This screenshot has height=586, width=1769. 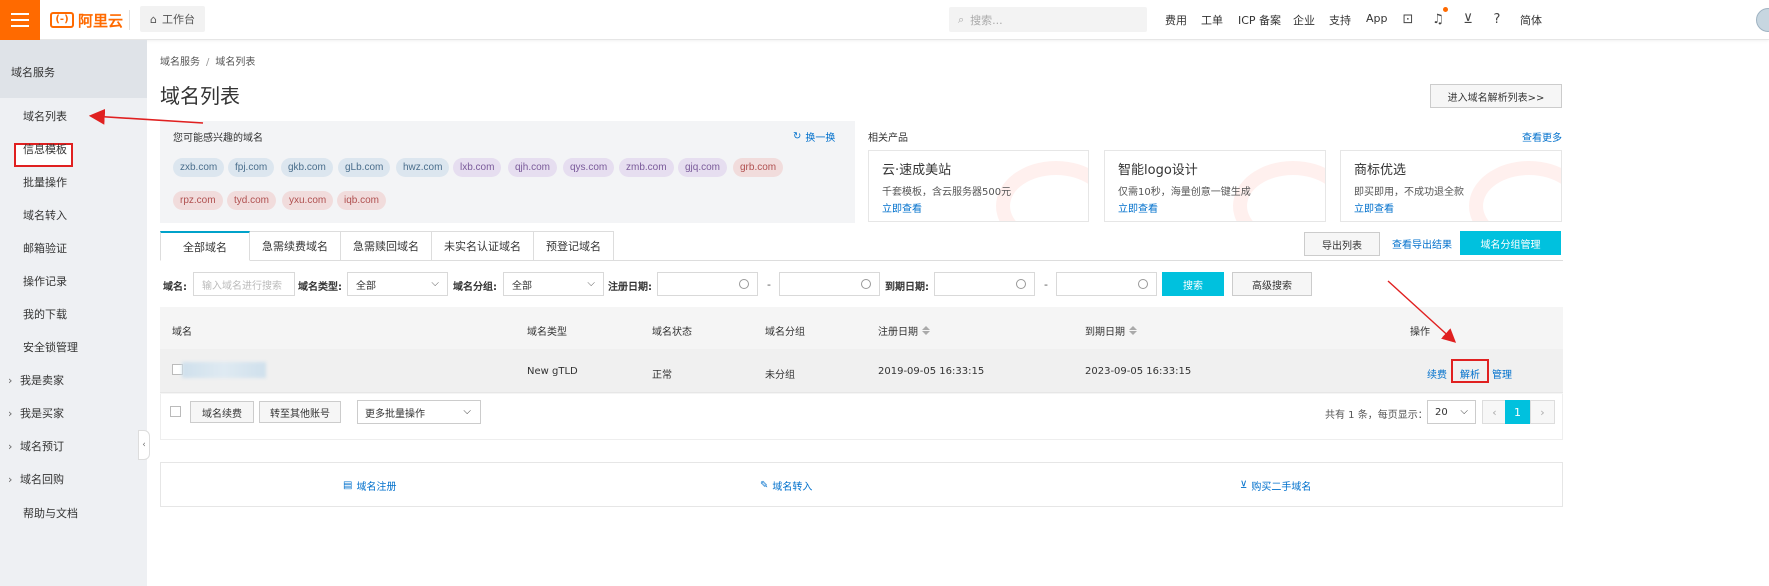 I want to click on sidebar-group-reserve: › 域名预订, so click(x=36, y=446).